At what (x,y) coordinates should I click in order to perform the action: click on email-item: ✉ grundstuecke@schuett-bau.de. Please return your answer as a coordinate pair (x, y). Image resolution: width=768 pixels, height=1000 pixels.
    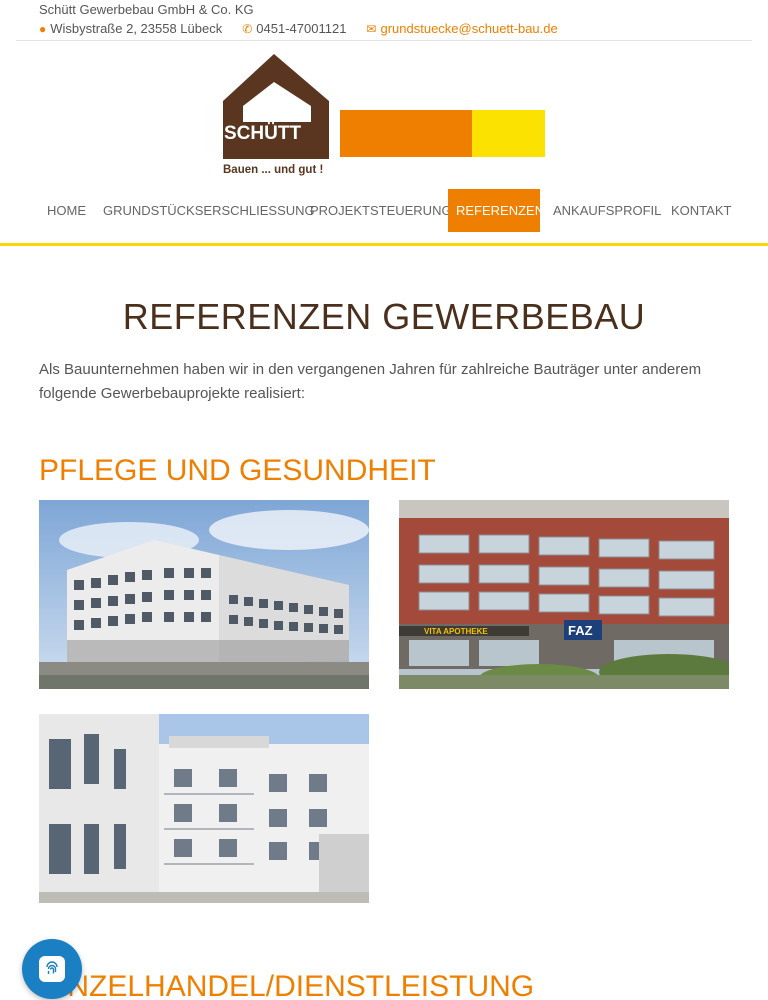
    Looking at the image, I should click on (461, 28).